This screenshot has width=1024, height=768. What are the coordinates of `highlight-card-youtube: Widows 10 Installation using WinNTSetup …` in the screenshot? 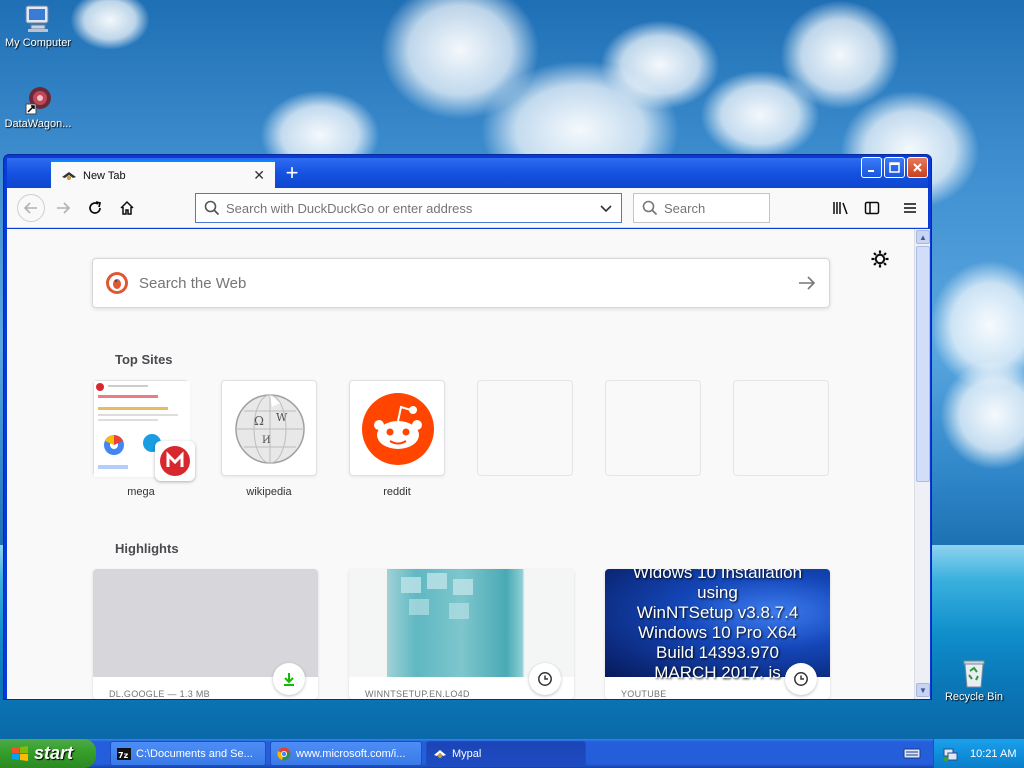 It's located at (717, 634).